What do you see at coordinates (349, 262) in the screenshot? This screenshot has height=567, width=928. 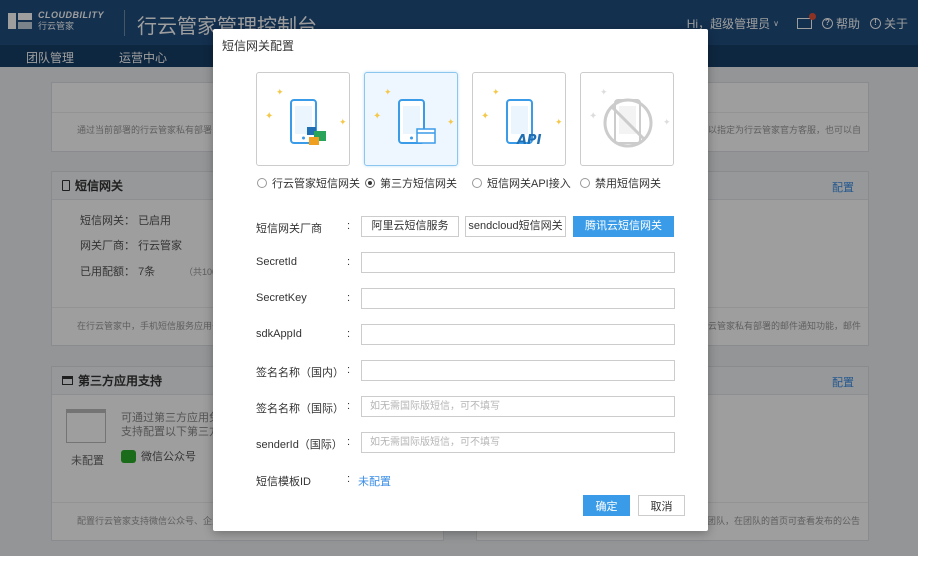 I see `secretid-colon: :` at bounding box center [349, 262].